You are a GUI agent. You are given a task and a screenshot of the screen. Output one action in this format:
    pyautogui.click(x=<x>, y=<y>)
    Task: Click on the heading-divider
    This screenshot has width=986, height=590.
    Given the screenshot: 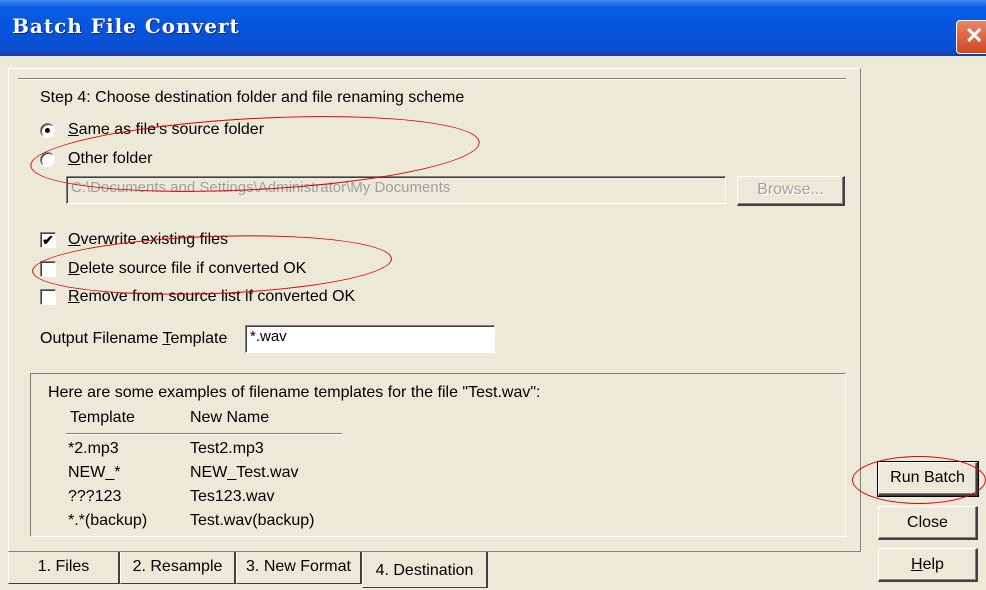 What is the action you would take?
    pyautogui.click(x=432, y=79)
    